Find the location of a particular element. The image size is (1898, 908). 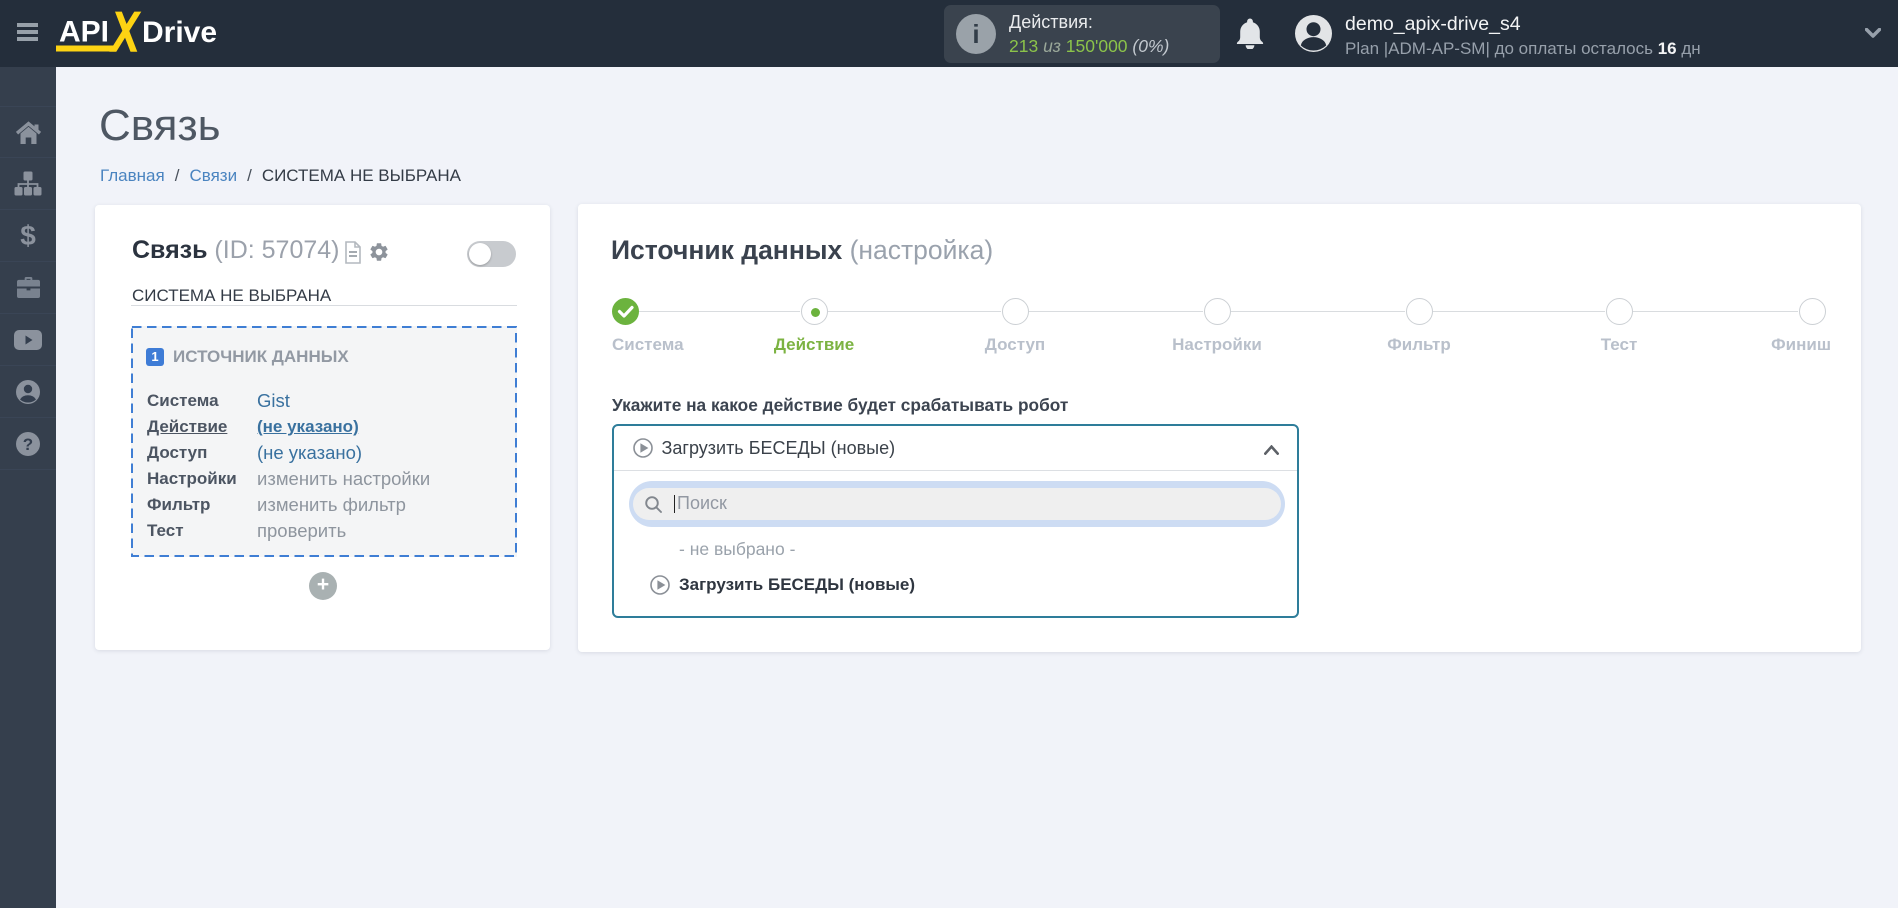

svg-text: Drive is located at coordinates (179, 32).